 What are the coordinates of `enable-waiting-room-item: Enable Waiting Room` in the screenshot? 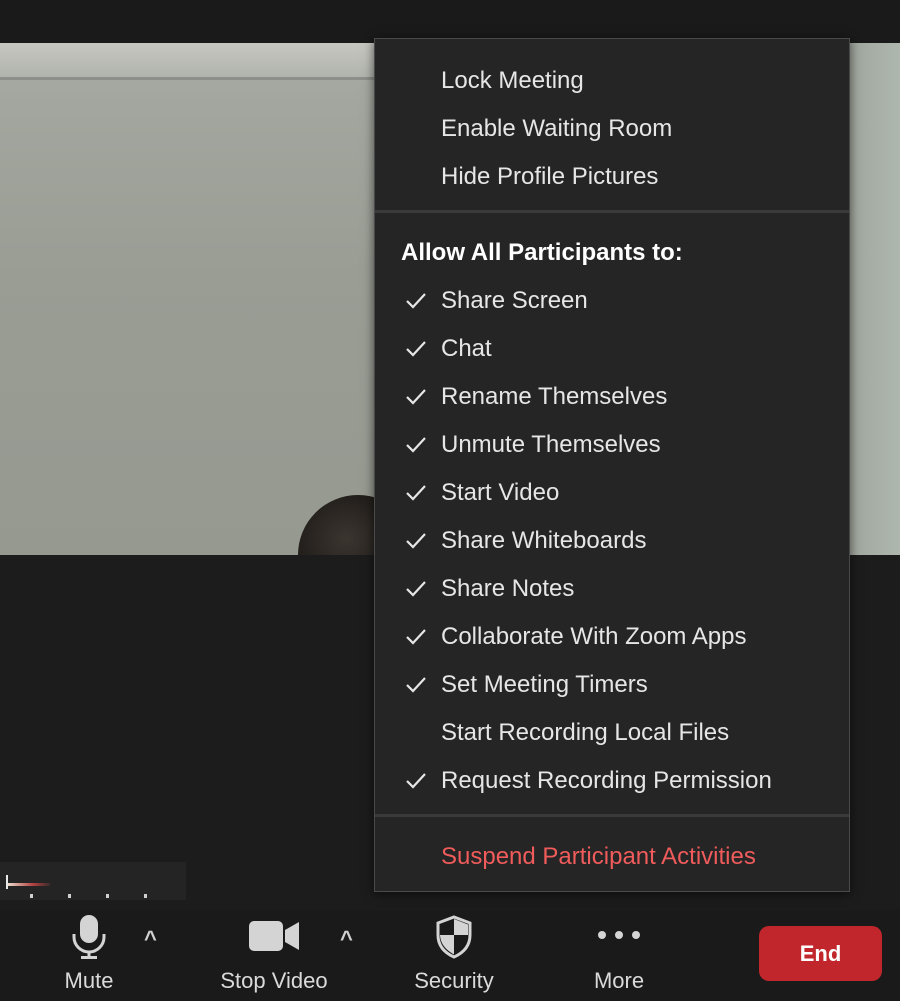 It's located at (556, 129).